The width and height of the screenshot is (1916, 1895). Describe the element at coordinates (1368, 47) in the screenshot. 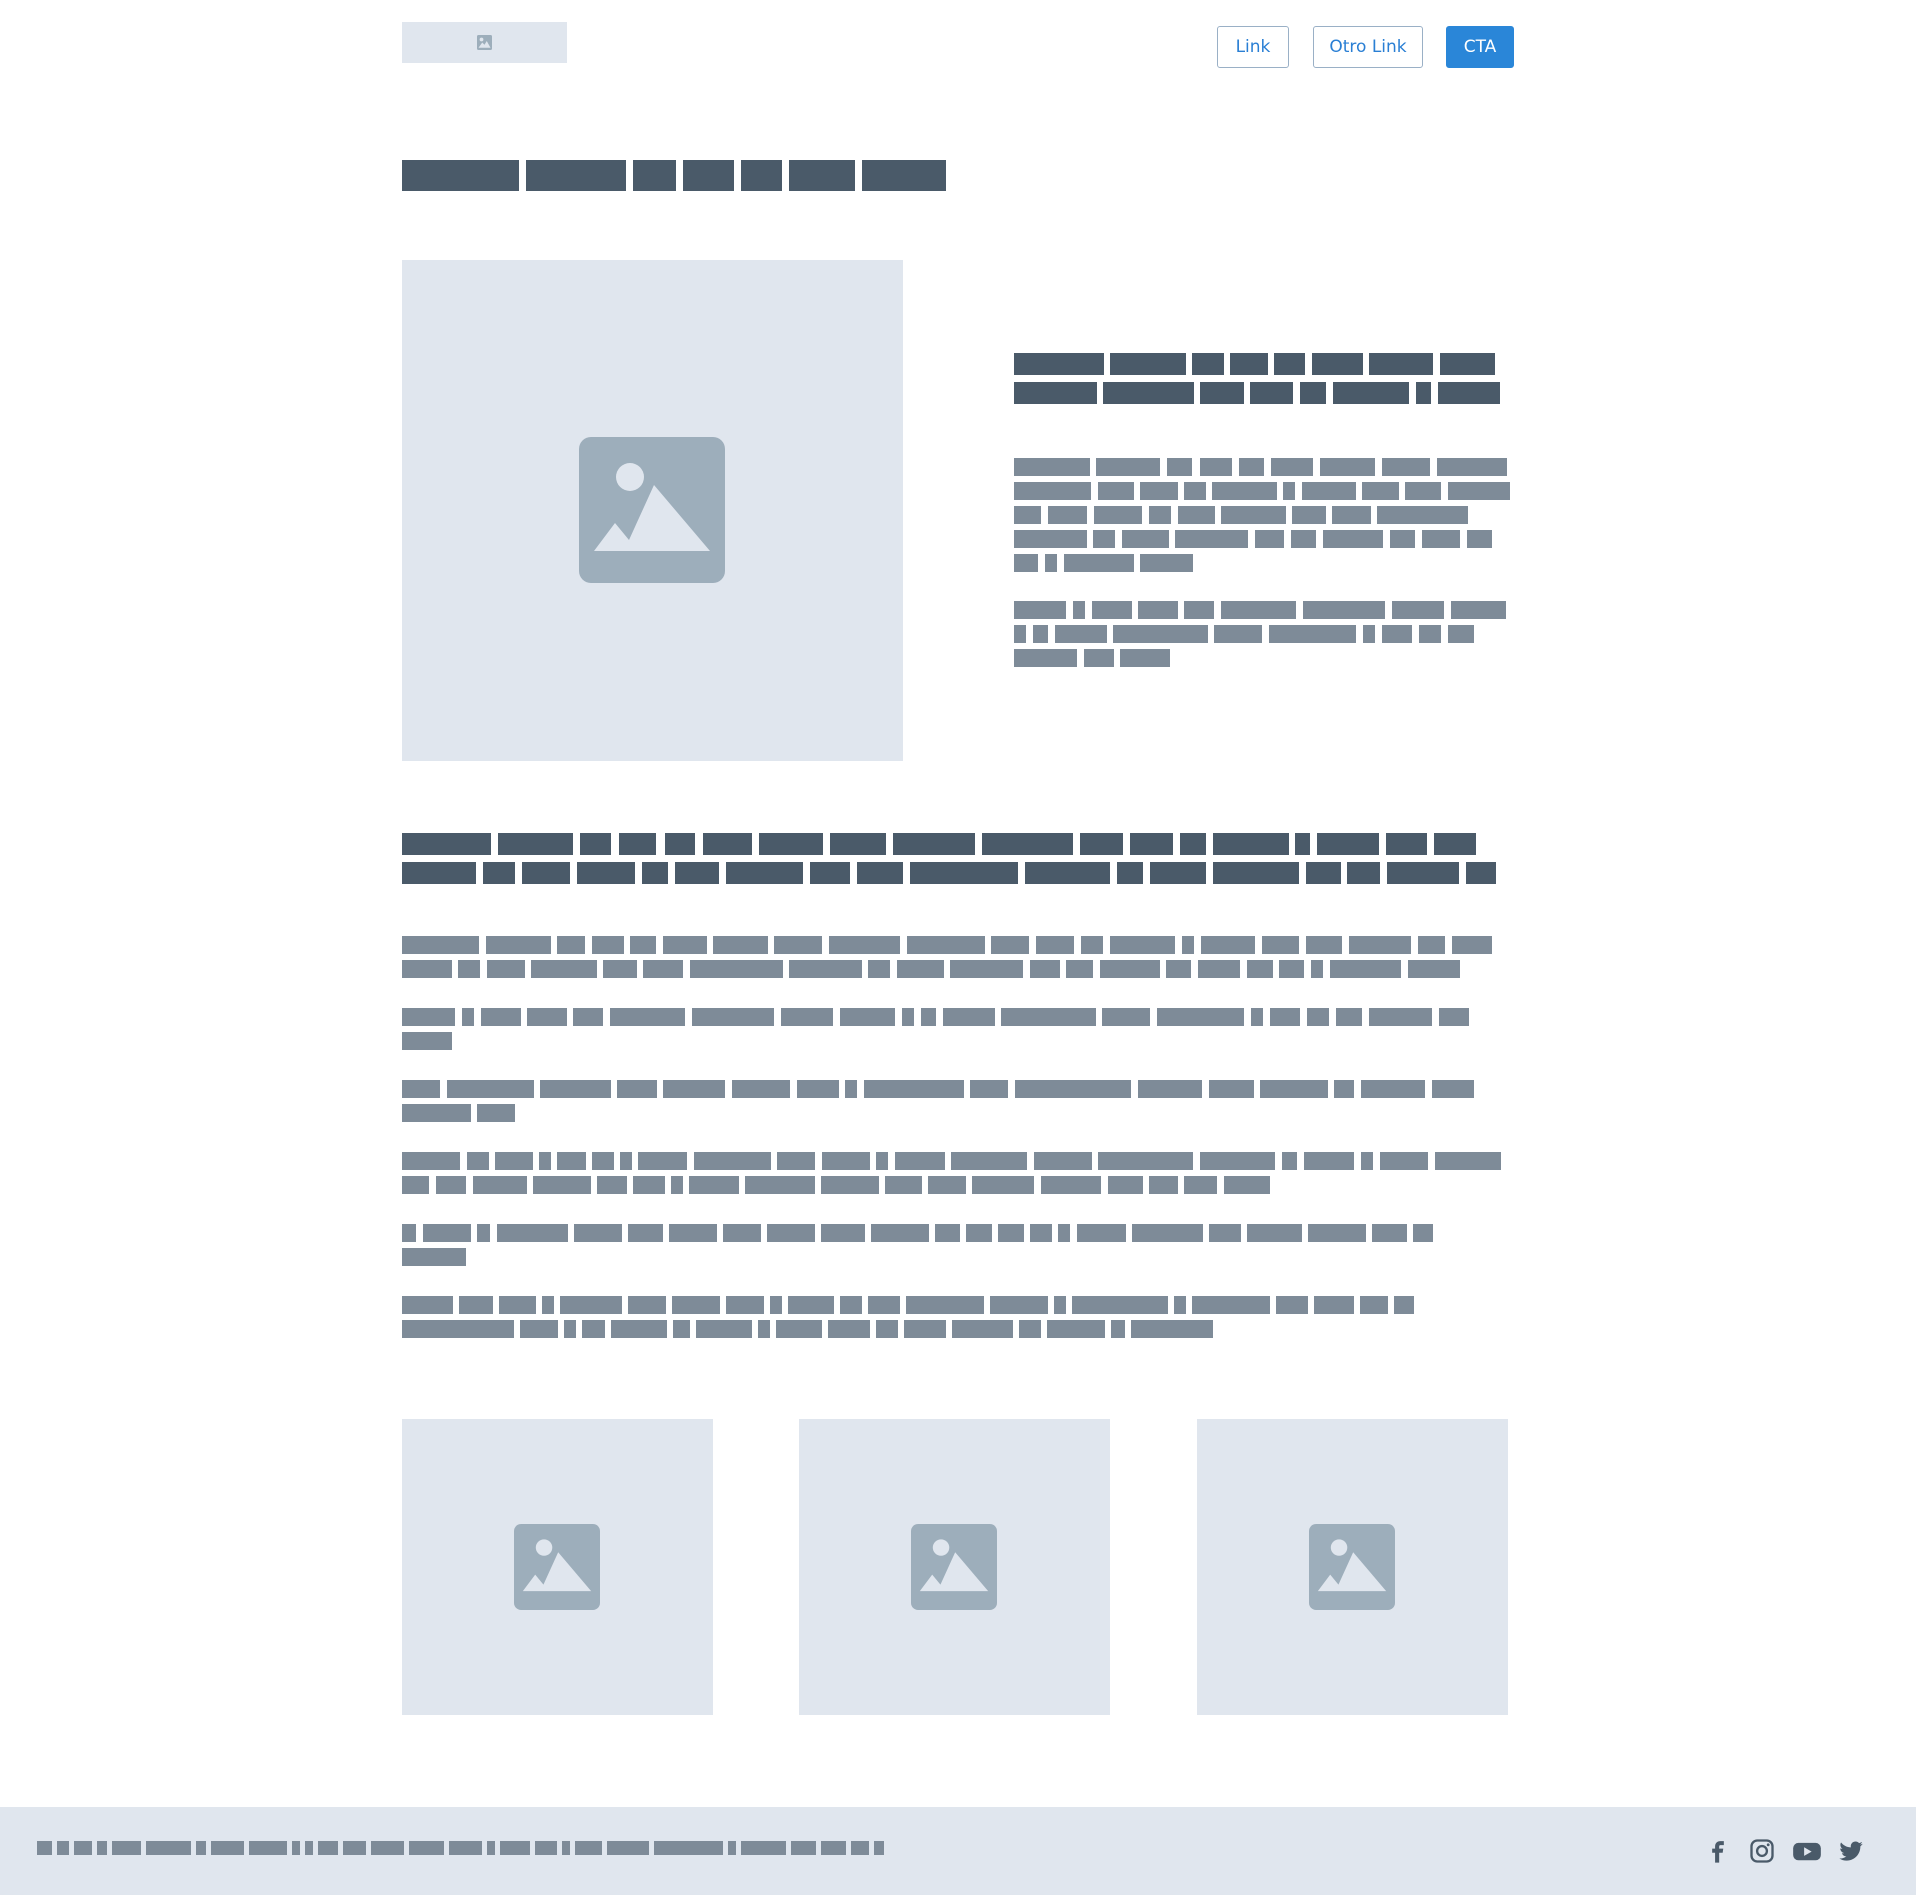

I see `nav-link-otro: Otro Link` at that location.